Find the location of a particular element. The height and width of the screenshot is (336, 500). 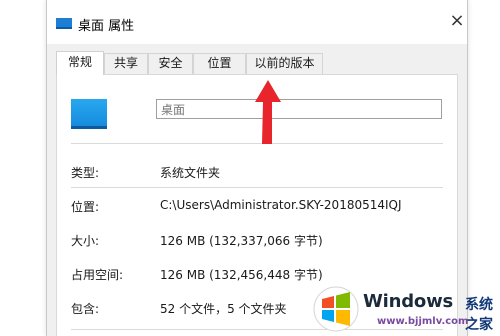

contains-value: 52 个文件，5 个文件夹 is located at coordinates (223, 309).